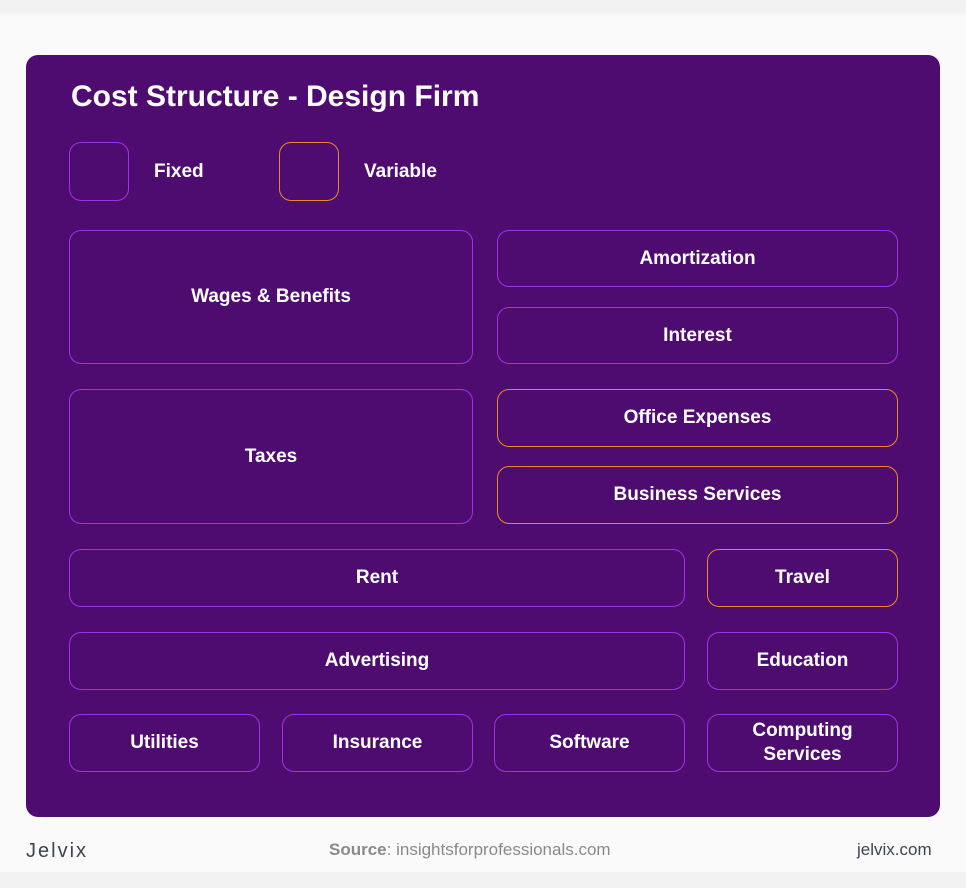 The width and height of the screenshot is (966, 888). Describe the element at coordinates (377, 743) in the screenshot. I see `box-insurance: Insurance` at that location.